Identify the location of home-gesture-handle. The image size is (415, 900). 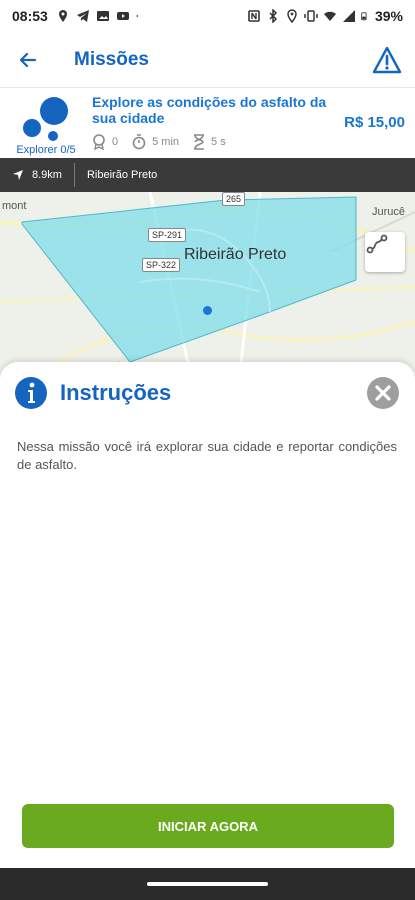
(207, 884).